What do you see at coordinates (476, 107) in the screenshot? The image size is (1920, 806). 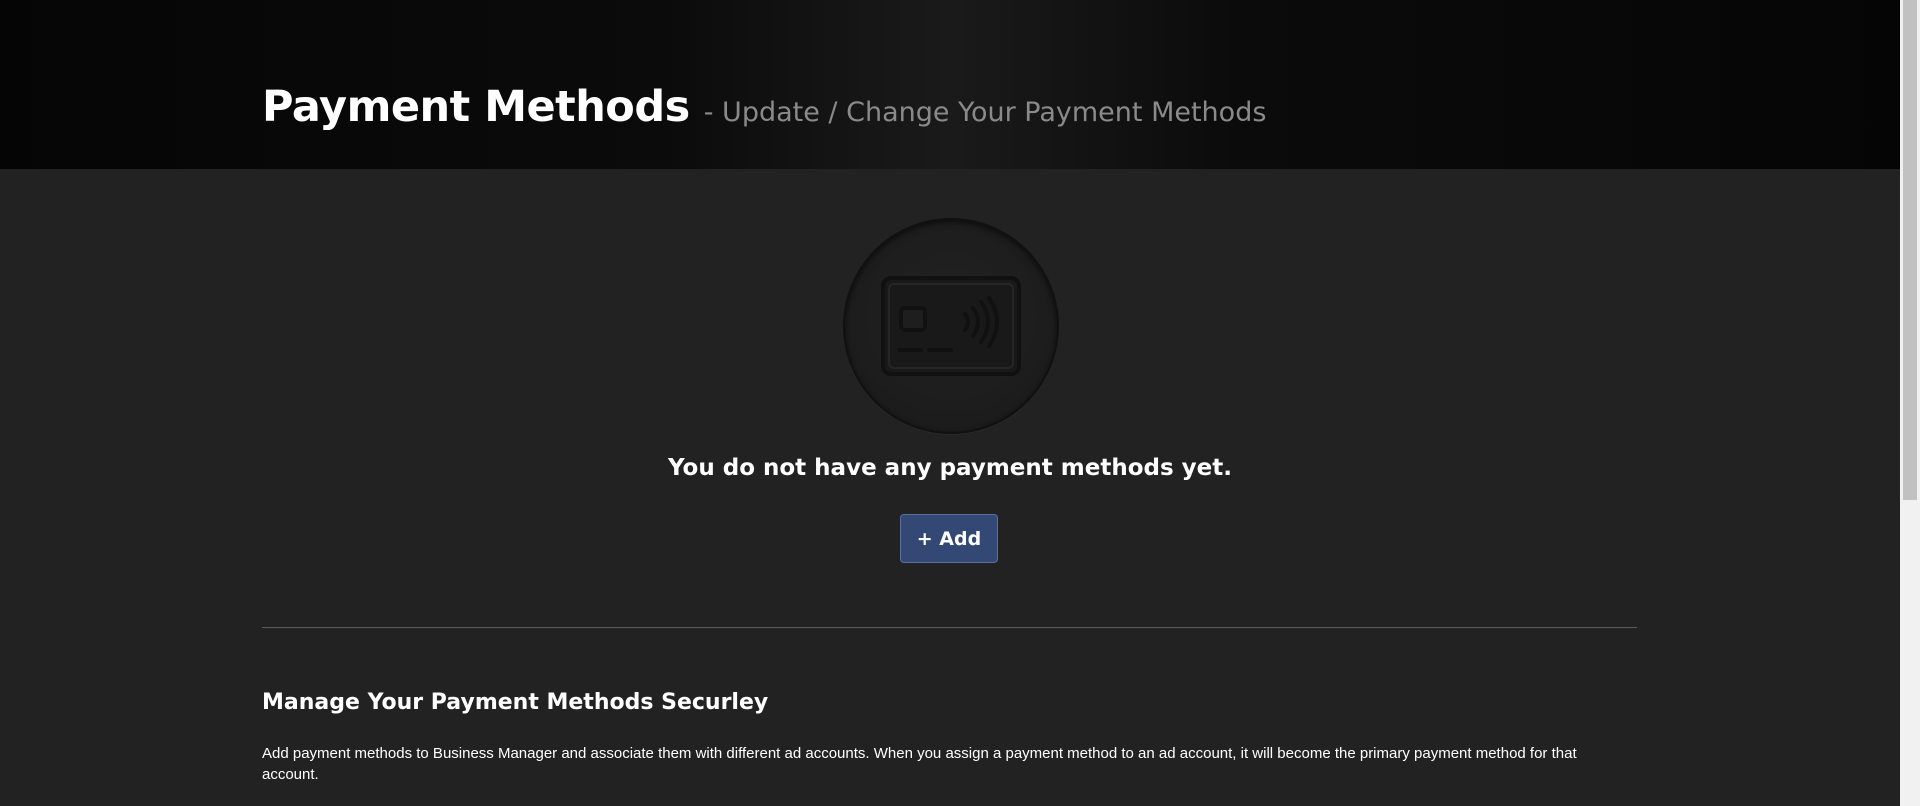 I see `page-title: Payment Methods` at bounding box center [476, 107].